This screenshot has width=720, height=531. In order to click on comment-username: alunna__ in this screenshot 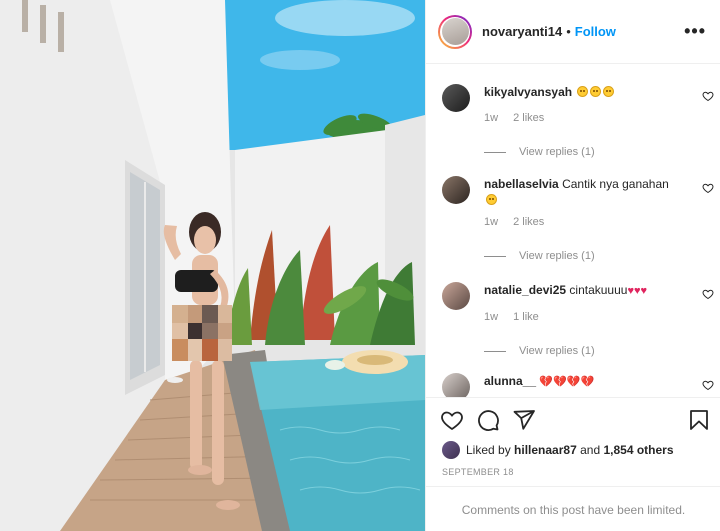, I will do `click(510, 381)`.